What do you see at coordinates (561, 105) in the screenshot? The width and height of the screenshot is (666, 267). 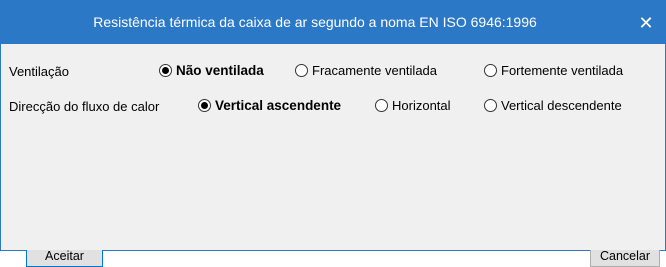 I see `radio-label: Vertical descendente` at bounding box center [561, 105].